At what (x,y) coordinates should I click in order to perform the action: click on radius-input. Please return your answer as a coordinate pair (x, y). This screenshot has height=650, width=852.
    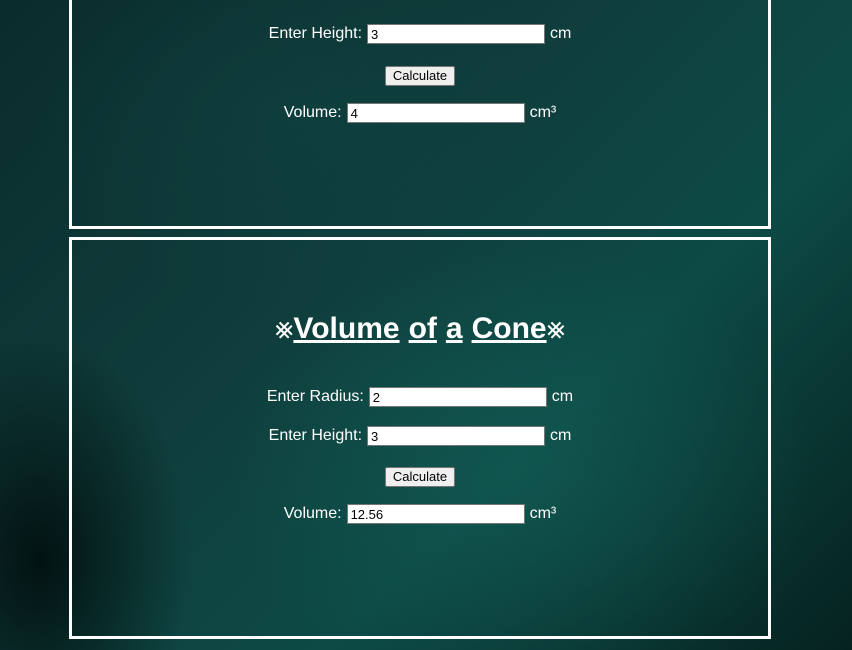
    Looking at the image, I should click on (457, 397).